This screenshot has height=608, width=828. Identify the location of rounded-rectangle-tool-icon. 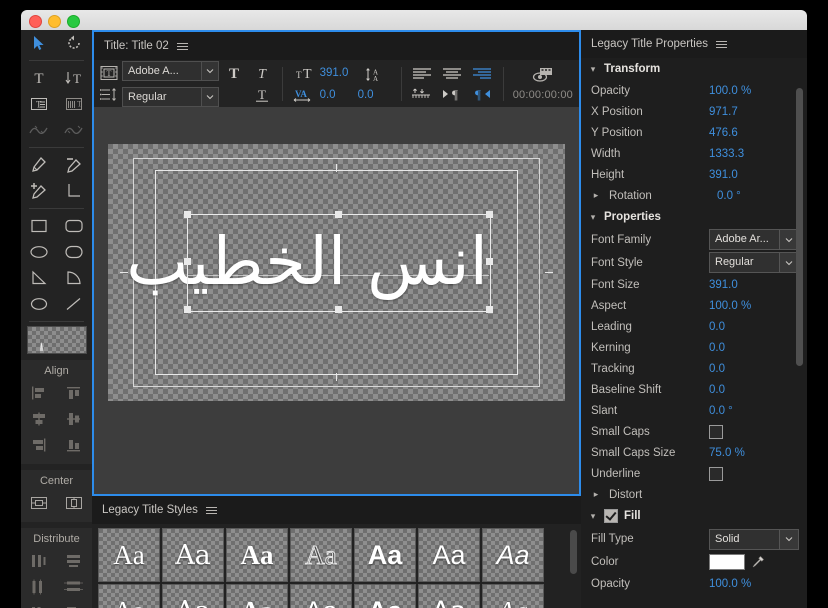
(75, 252).